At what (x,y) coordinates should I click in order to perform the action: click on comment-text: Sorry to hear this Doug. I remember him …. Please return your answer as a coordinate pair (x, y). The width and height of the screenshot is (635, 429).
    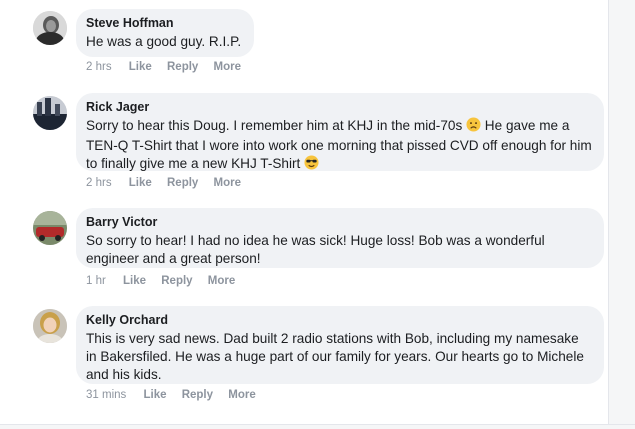
    Looking at the image, I should click on (339, 146).